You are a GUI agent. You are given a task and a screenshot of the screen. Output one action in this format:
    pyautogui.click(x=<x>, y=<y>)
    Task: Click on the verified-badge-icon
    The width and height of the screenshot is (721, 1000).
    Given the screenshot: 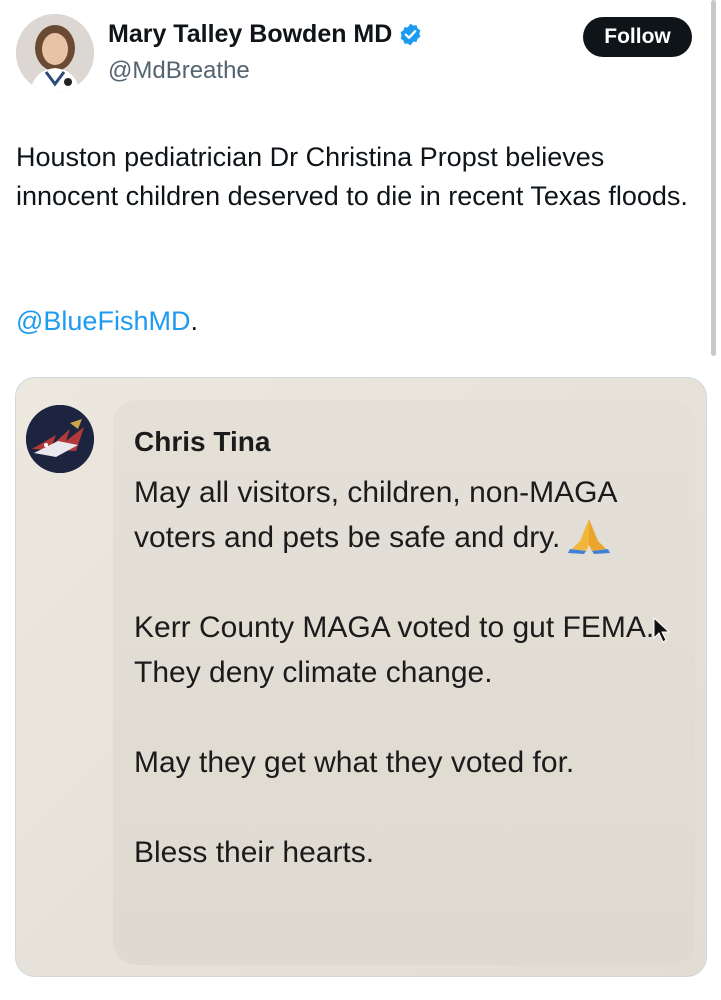 What is the action you would take?
    pyautogui.click(x=410, y=34)
    